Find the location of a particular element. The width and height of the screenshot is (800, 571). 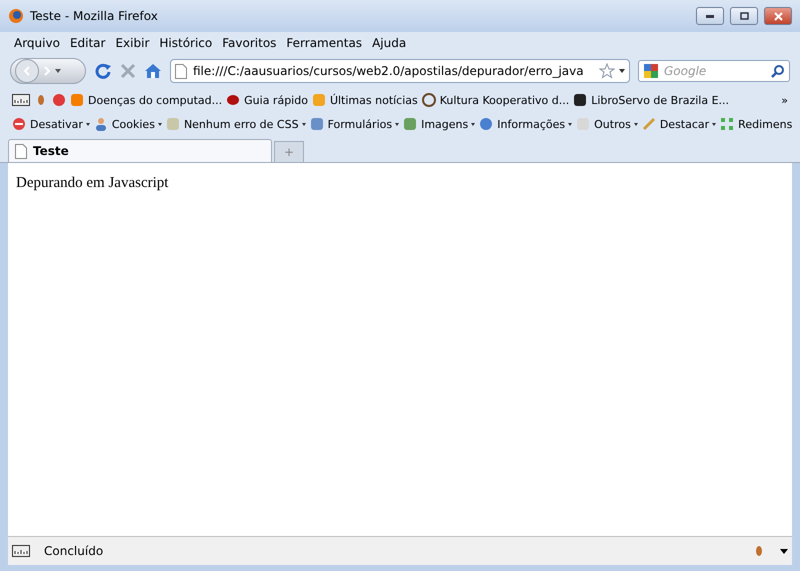

menu-item: Ferramentas is located at coordinates (324, 43).